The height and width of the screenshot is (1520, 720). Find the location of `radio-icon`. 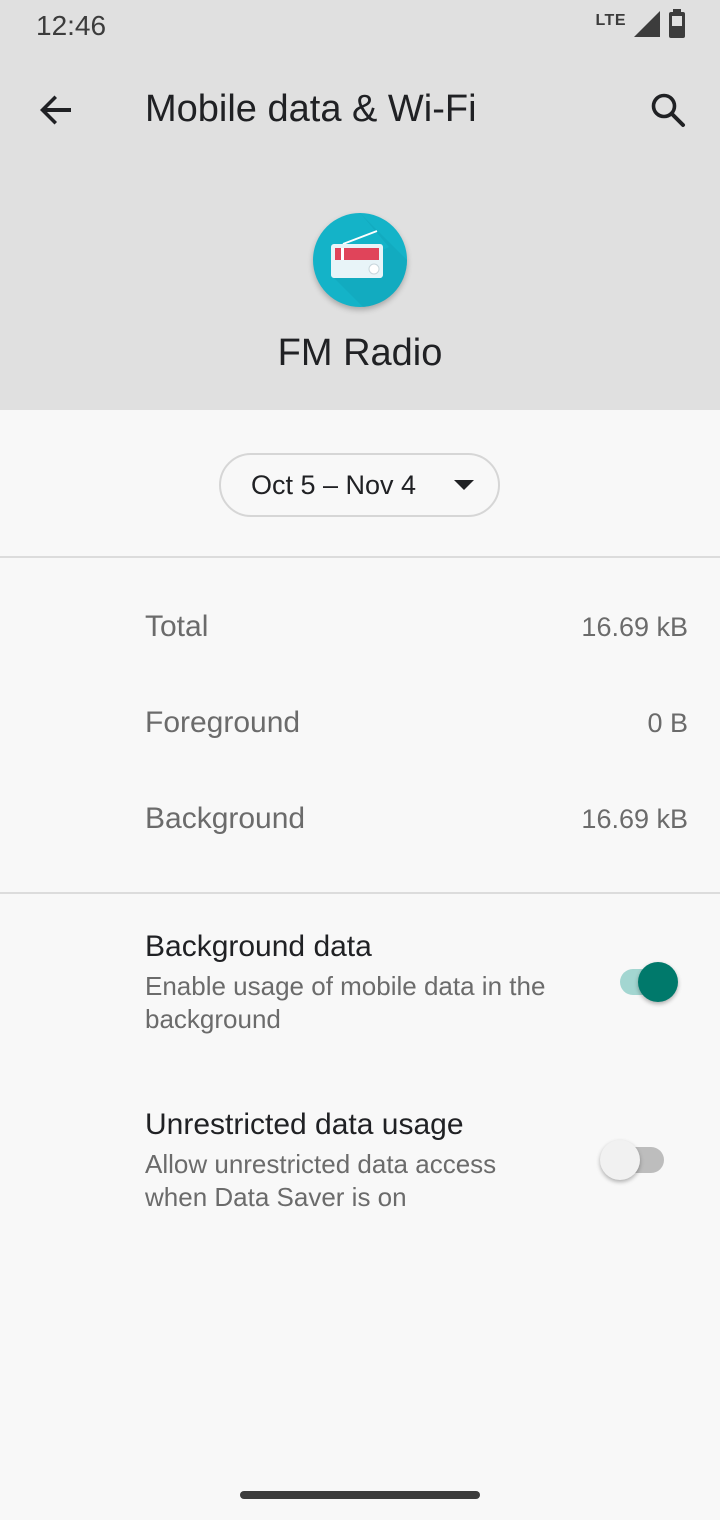

radio-icon is located at coordinates (360, 260).